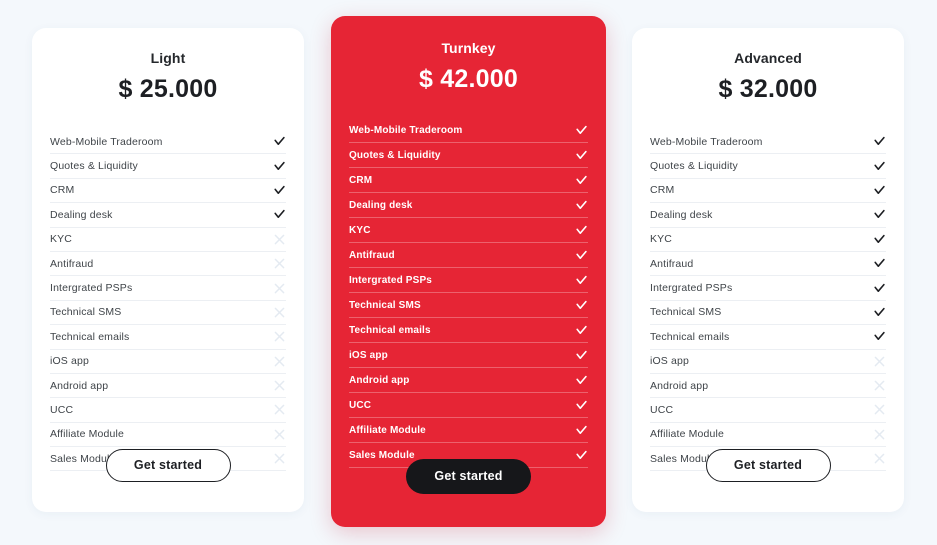 The height and width of the screenshot is (545, 937). What do you see at coordinates (468, 48) in the screenshot?
I see `plan-name: Turnkey` at bounding box center [468, 48].